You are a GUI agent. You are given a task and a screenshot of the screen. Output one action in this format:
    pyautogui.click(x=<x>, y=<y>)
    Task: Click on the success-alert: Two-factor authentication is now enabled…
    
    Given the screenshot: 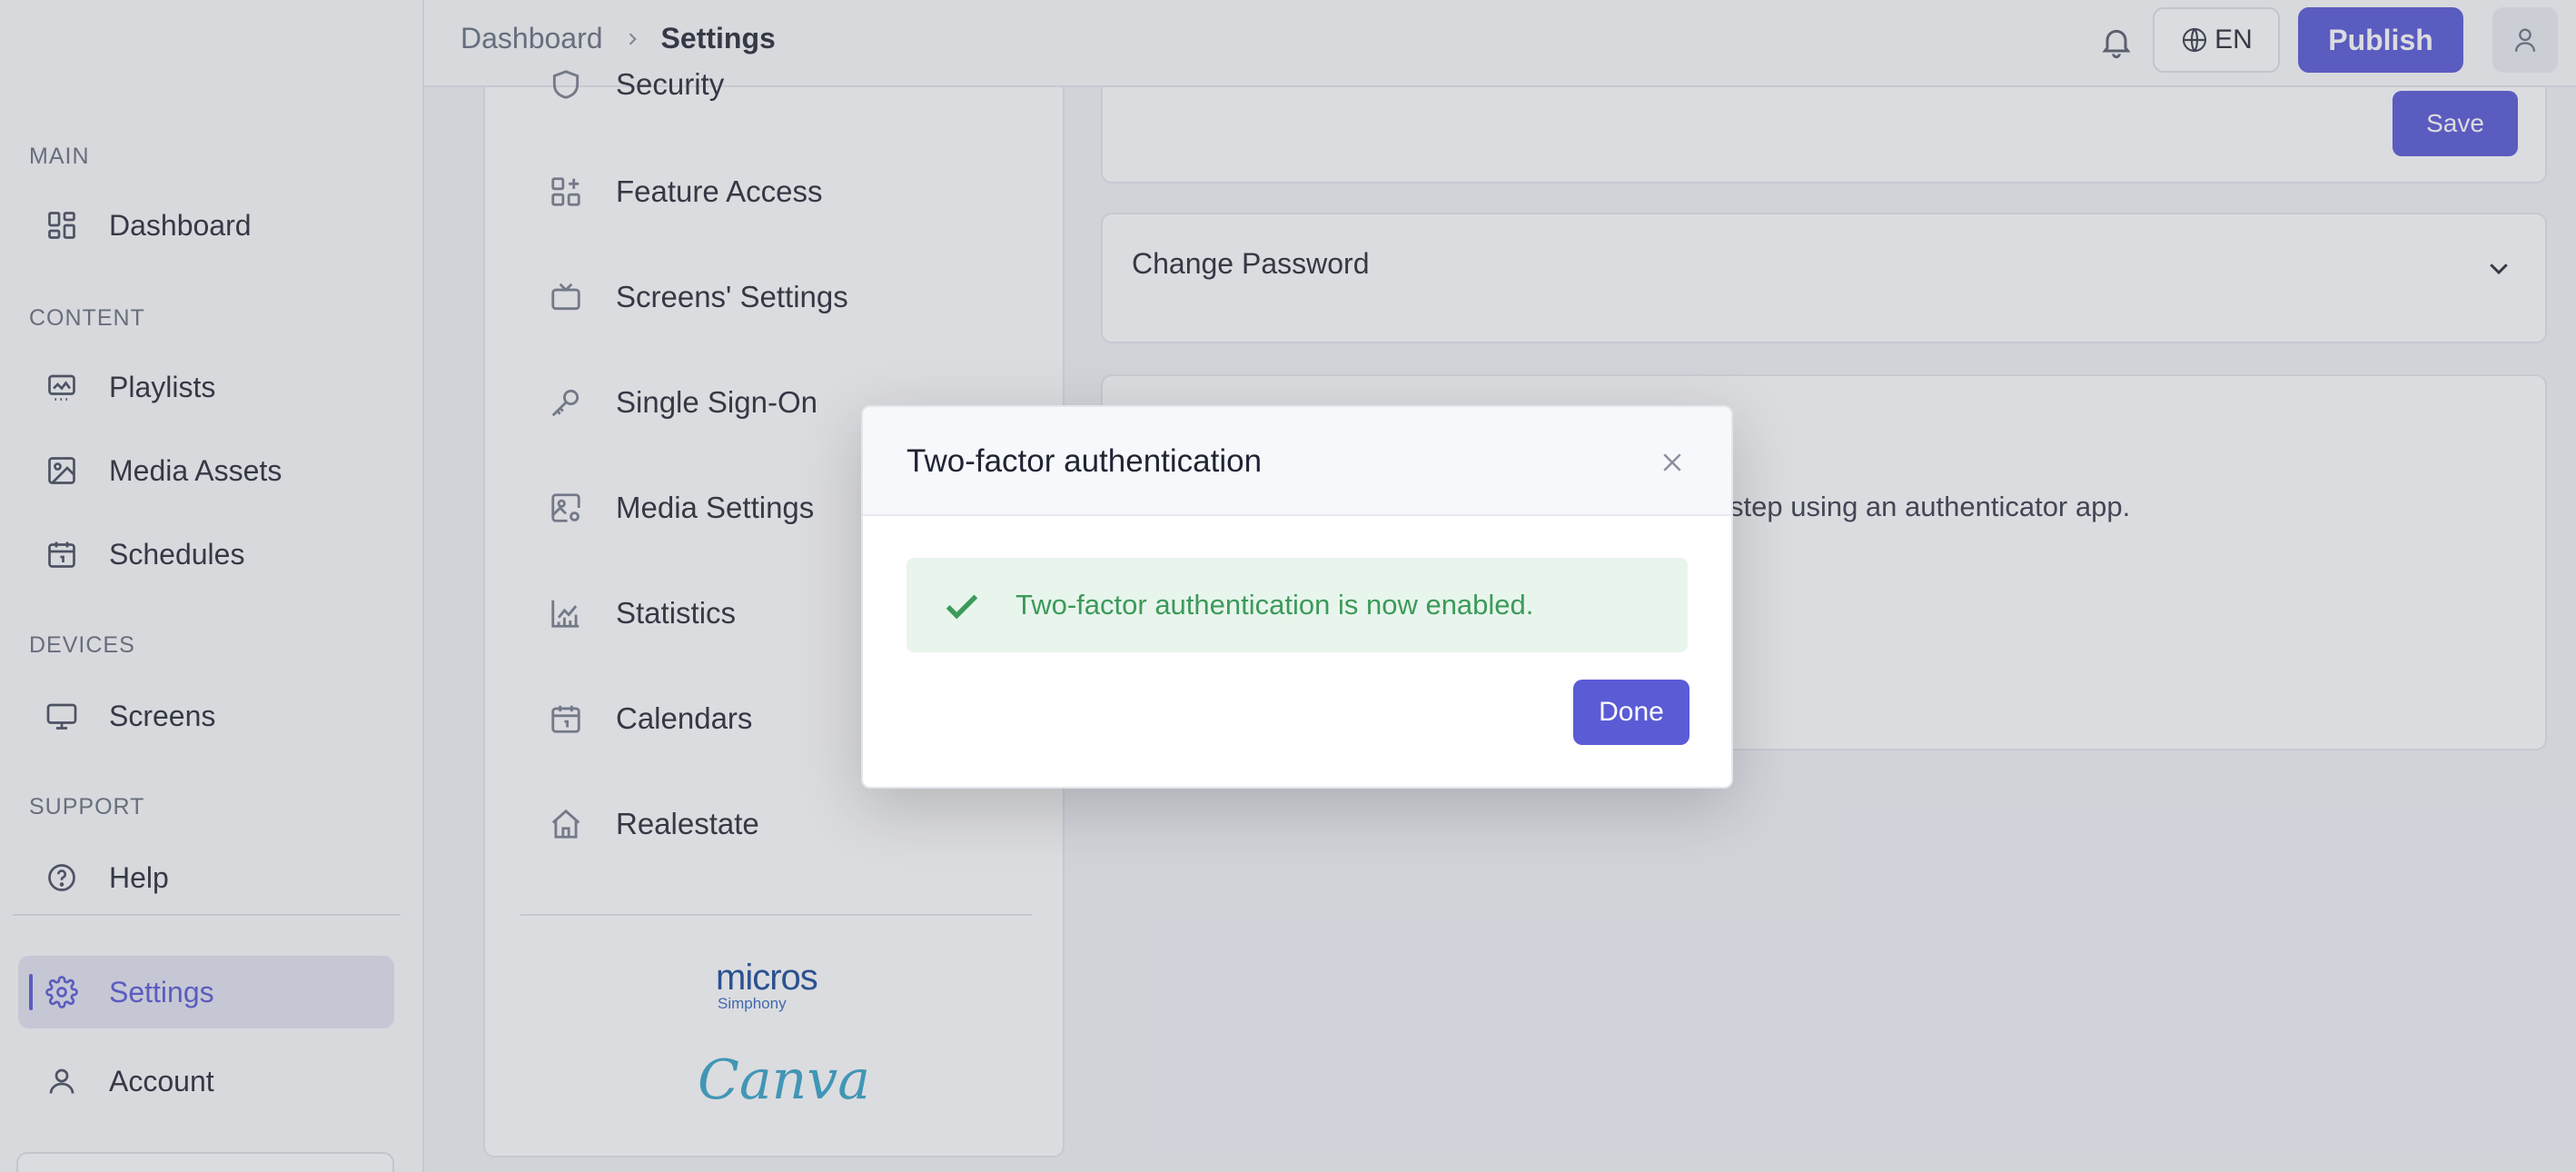 What is the action you would take?
    pyautogui.click(x=1297, y=605)
    